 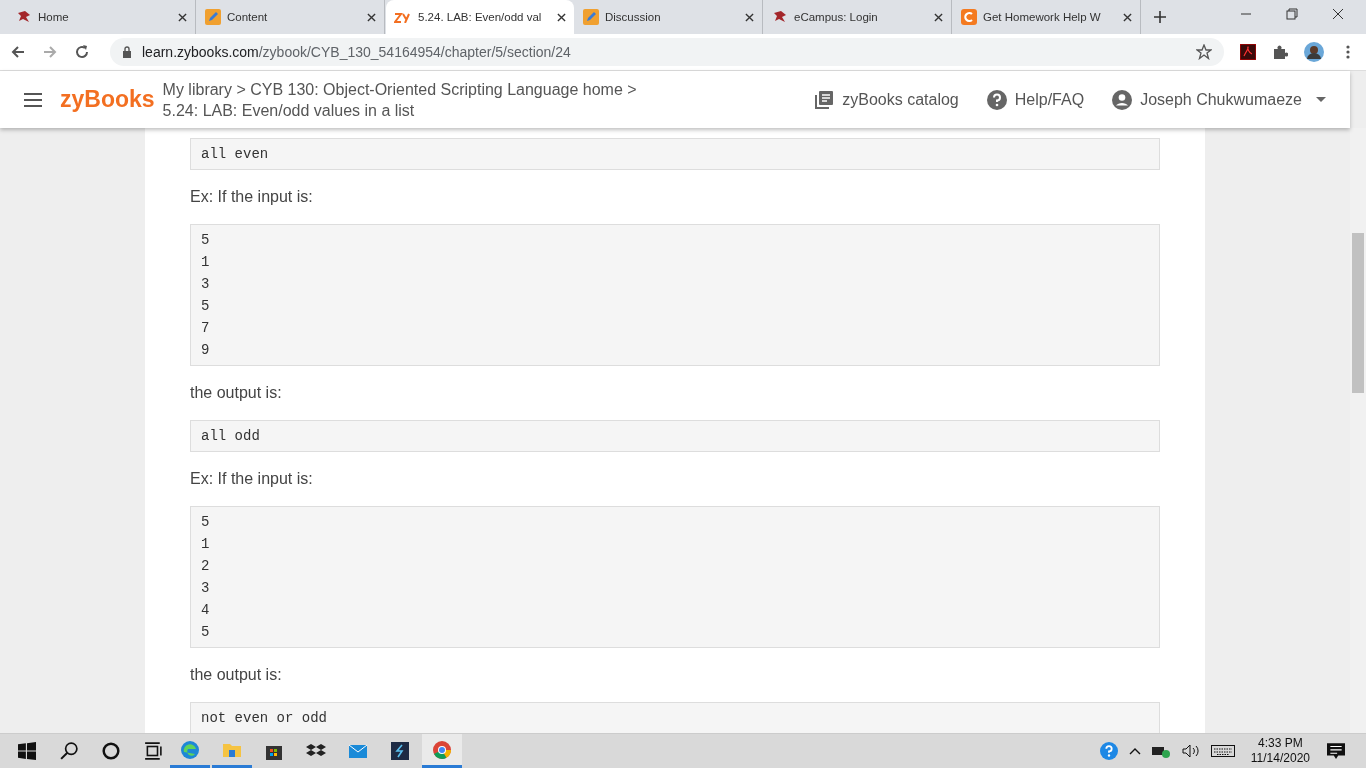 What do you see at coordinates (1160, 17) in the screenshot?
I see `new-tab-icon` at bounding box center [1160, 17].